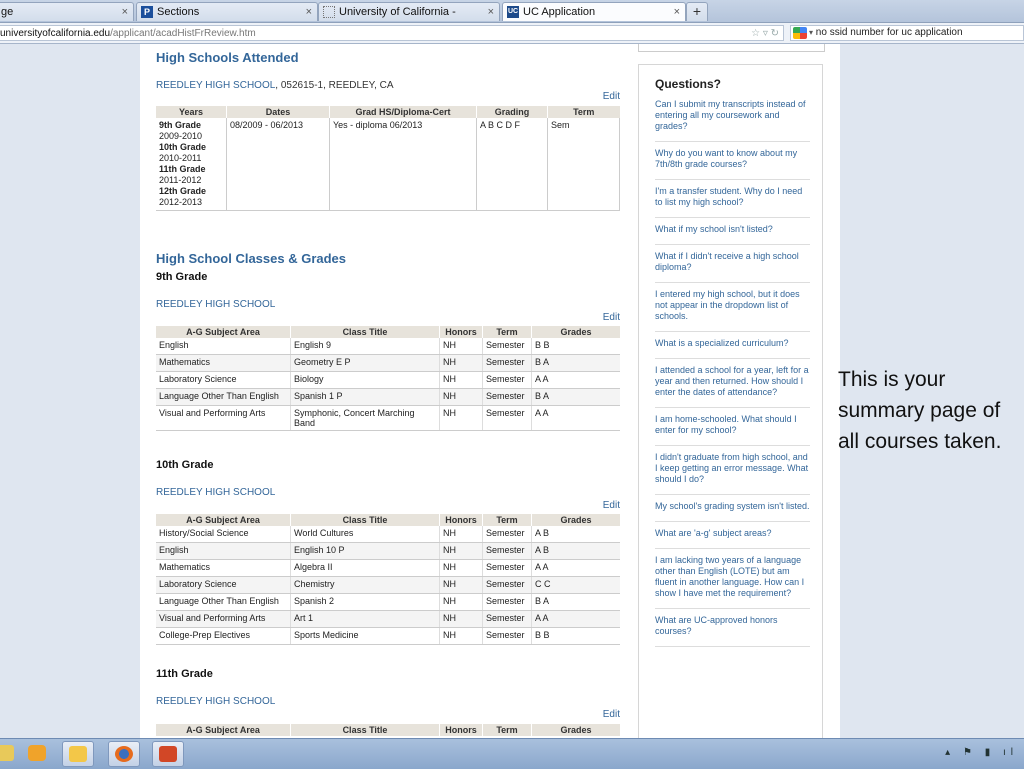  What do you see at coordinates (223, 602) in the screenshot?
I see `subject-cell: Language Other Than English` at bounding box center [223, 602].